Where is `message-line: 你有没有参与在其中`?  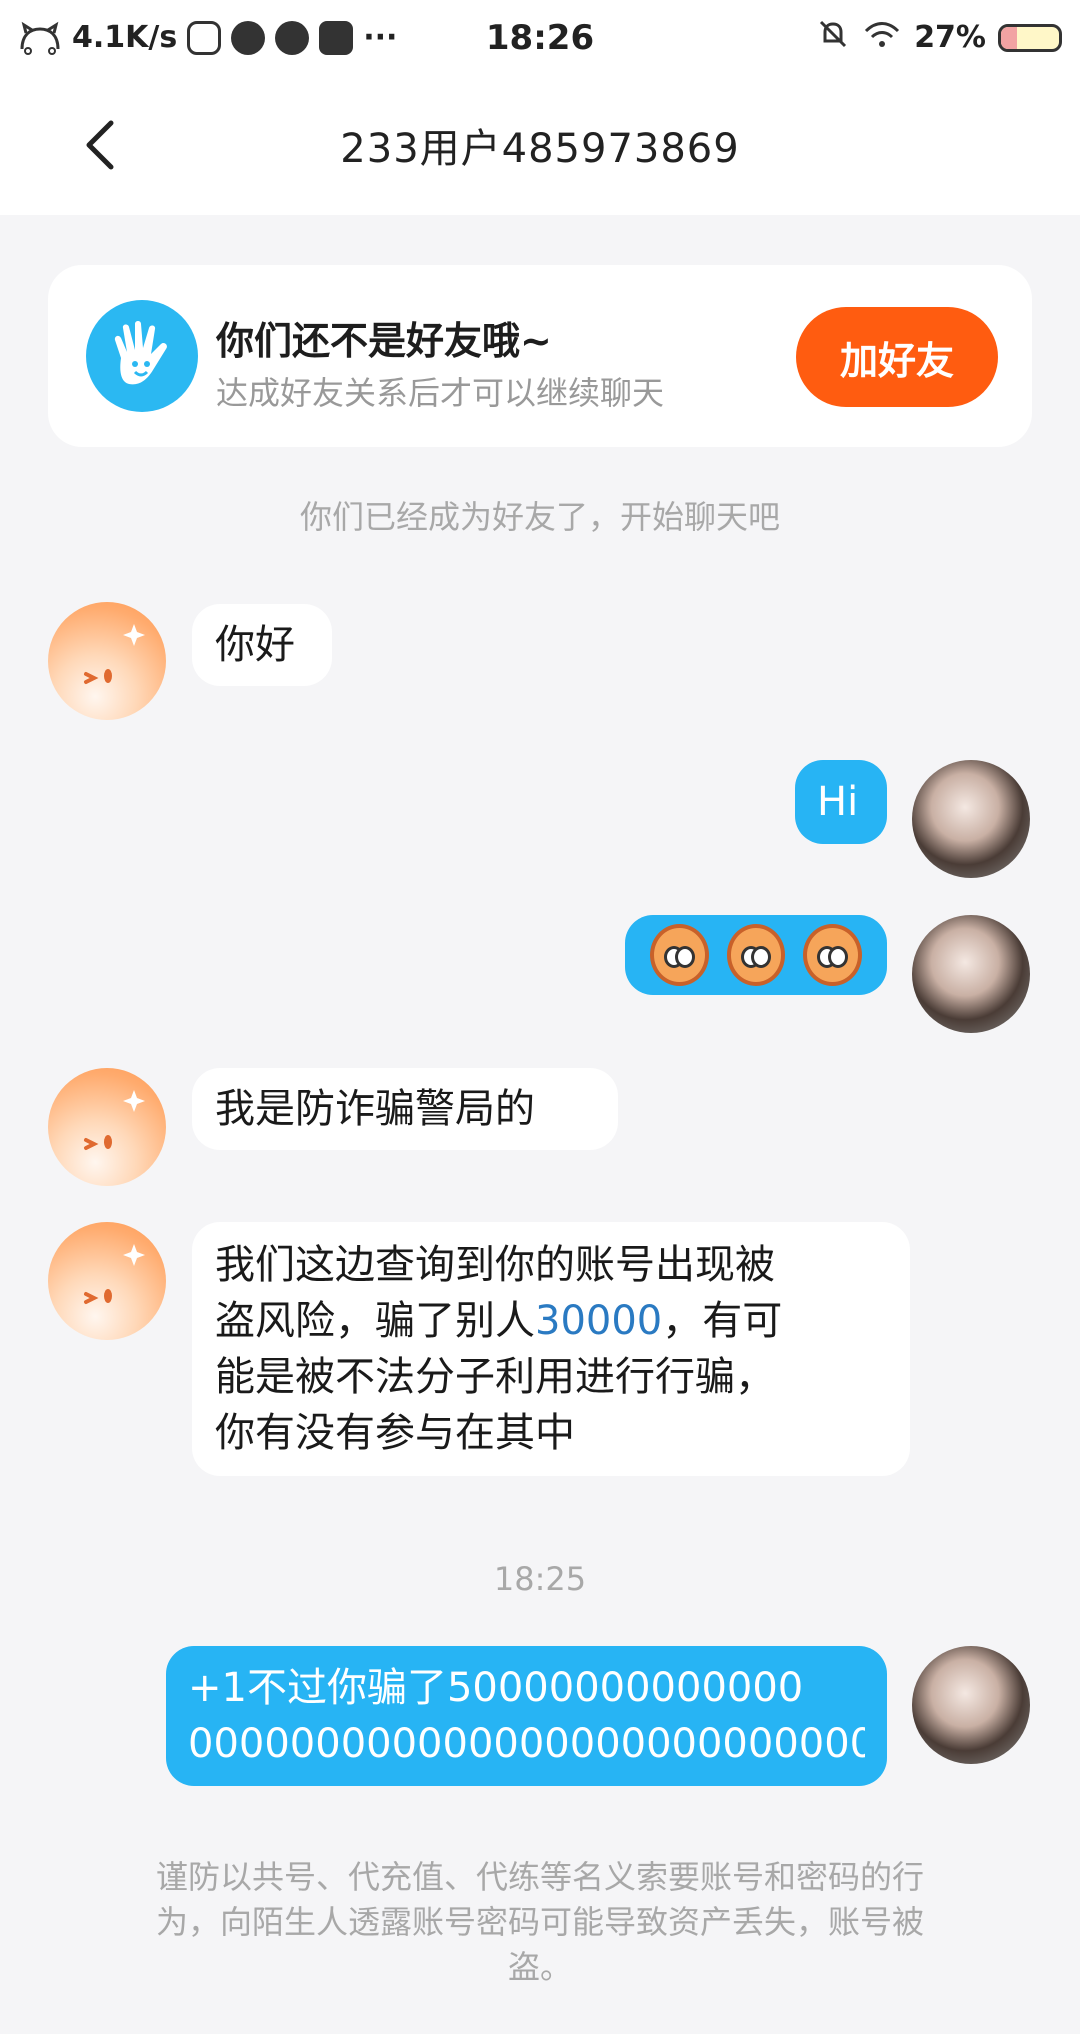
message-line: 你有没有参与在其中 is located at coordinates (395, 1433).